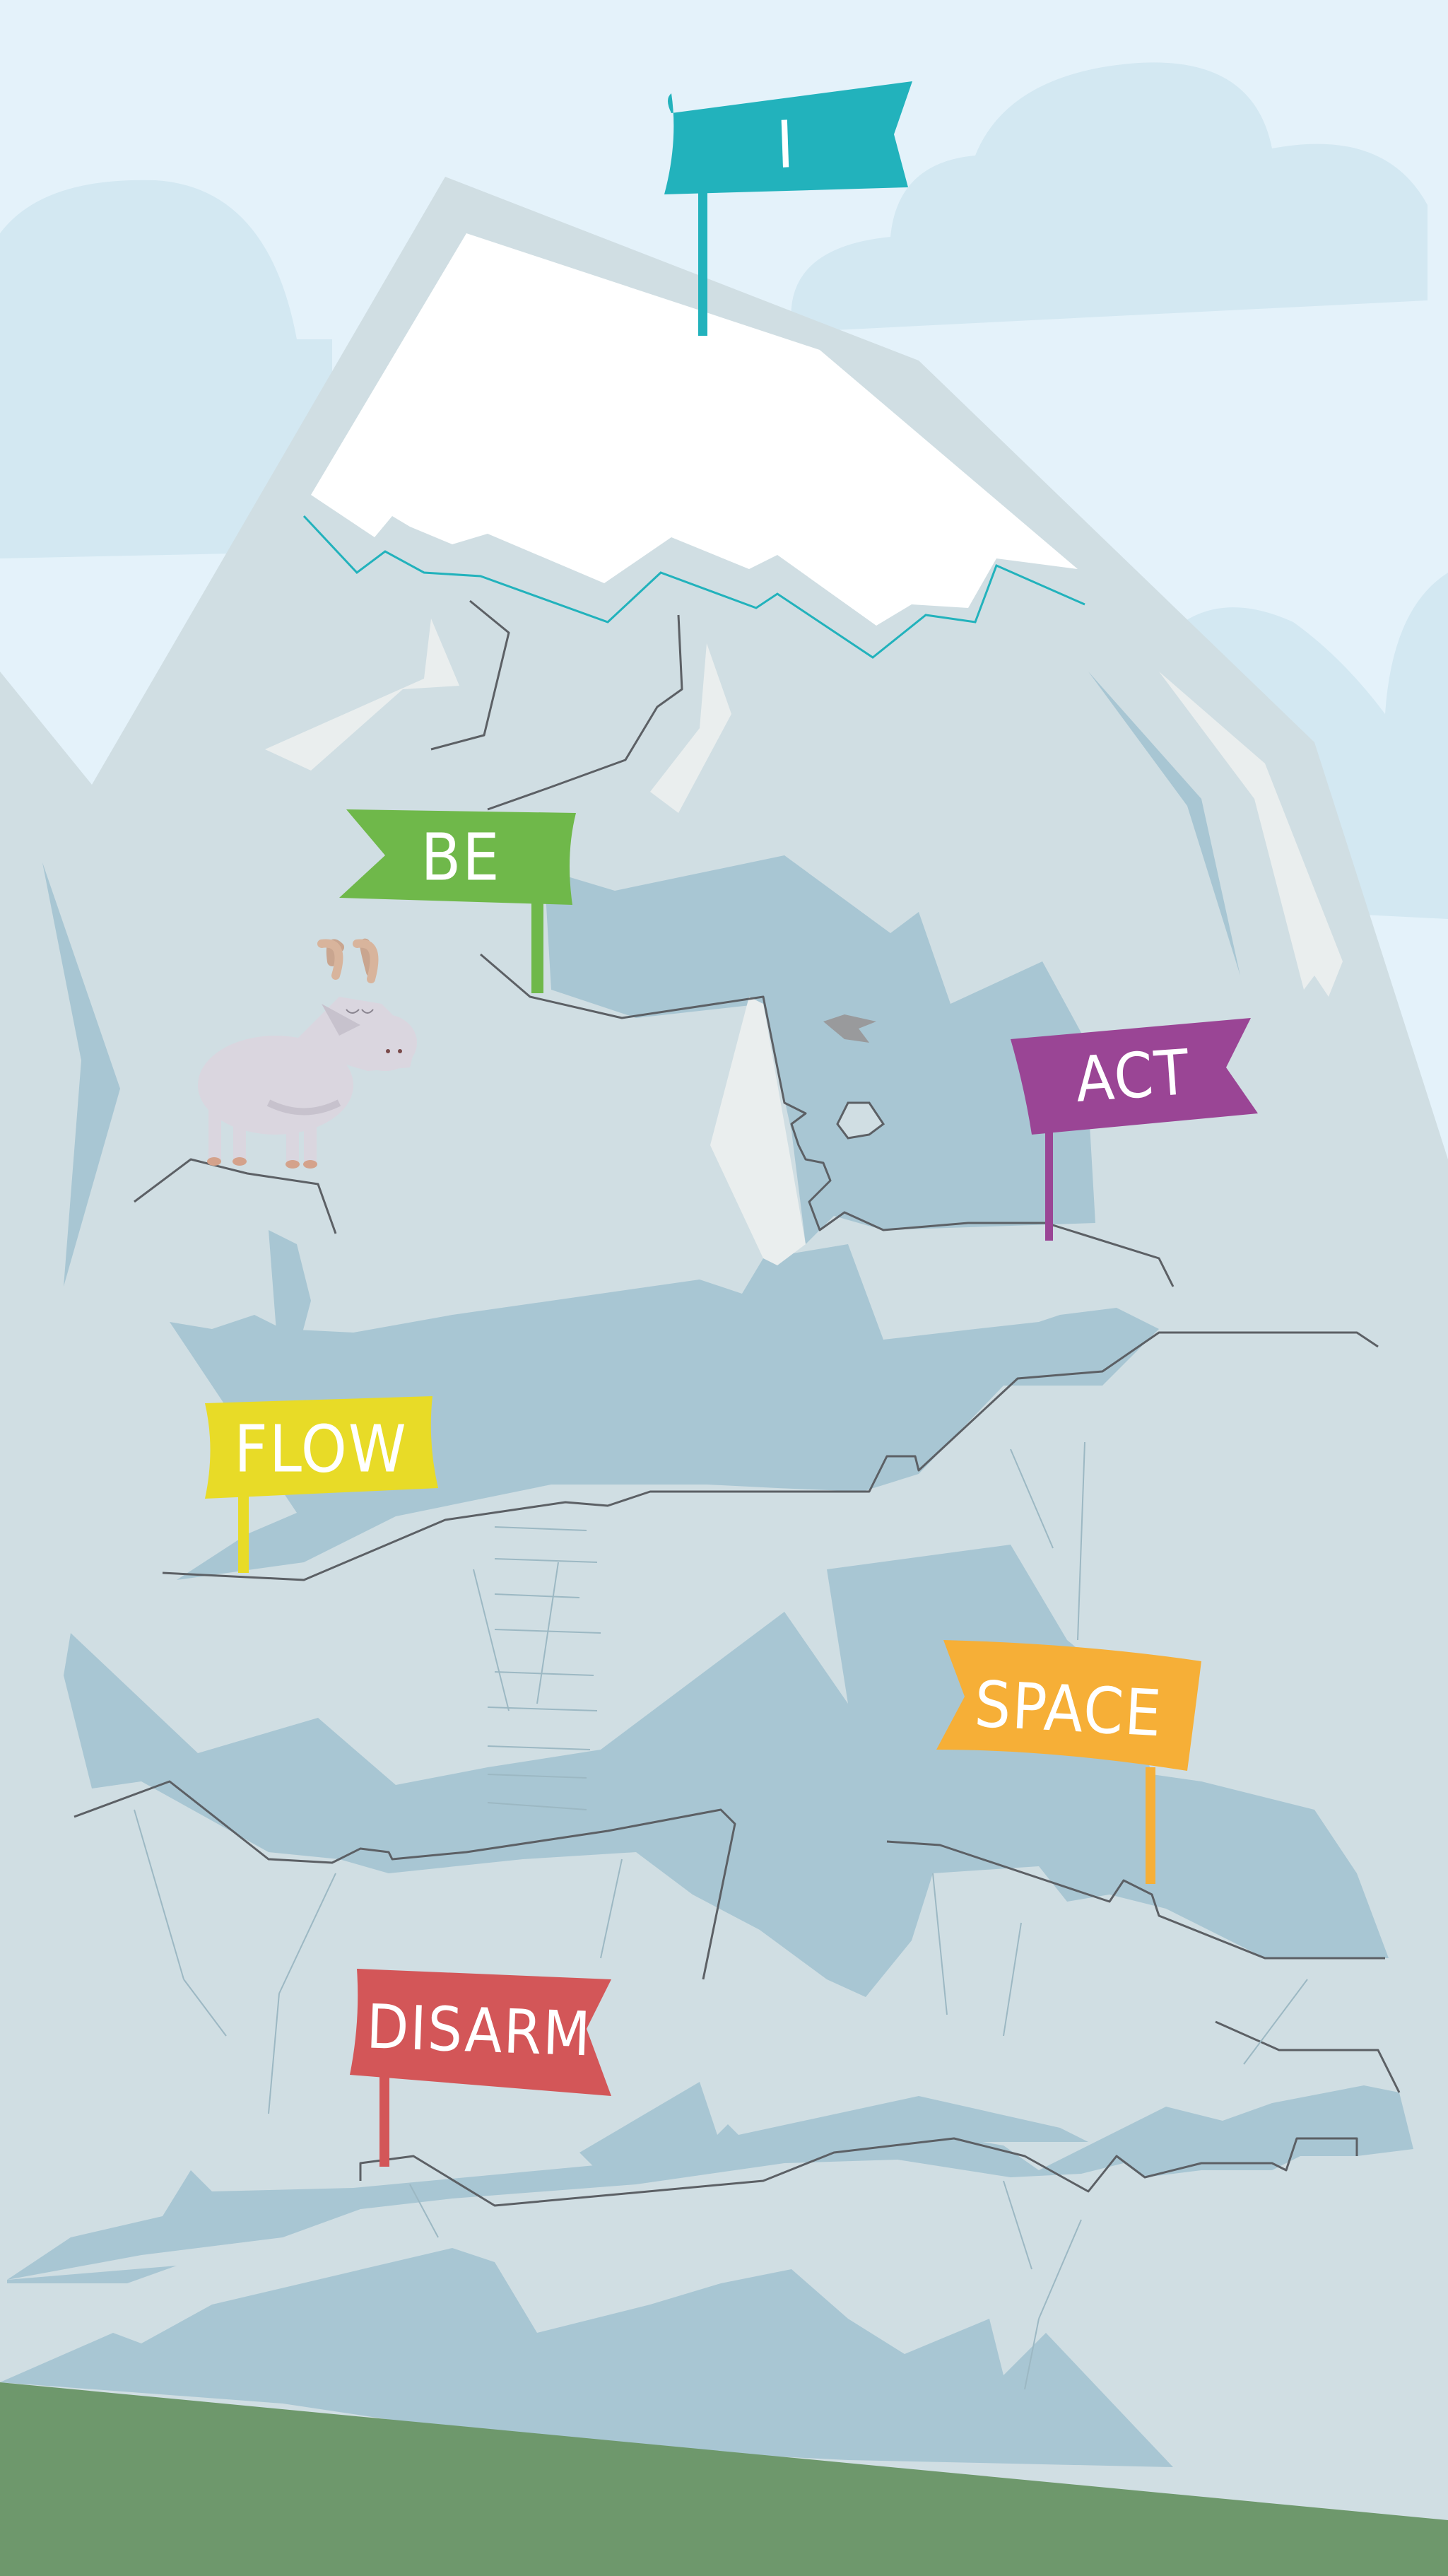  What do you see at coordinates (1133, 1076) in the screenshot?
I see `flag-act-label: ACT` at bounding box center [1133, 1076].